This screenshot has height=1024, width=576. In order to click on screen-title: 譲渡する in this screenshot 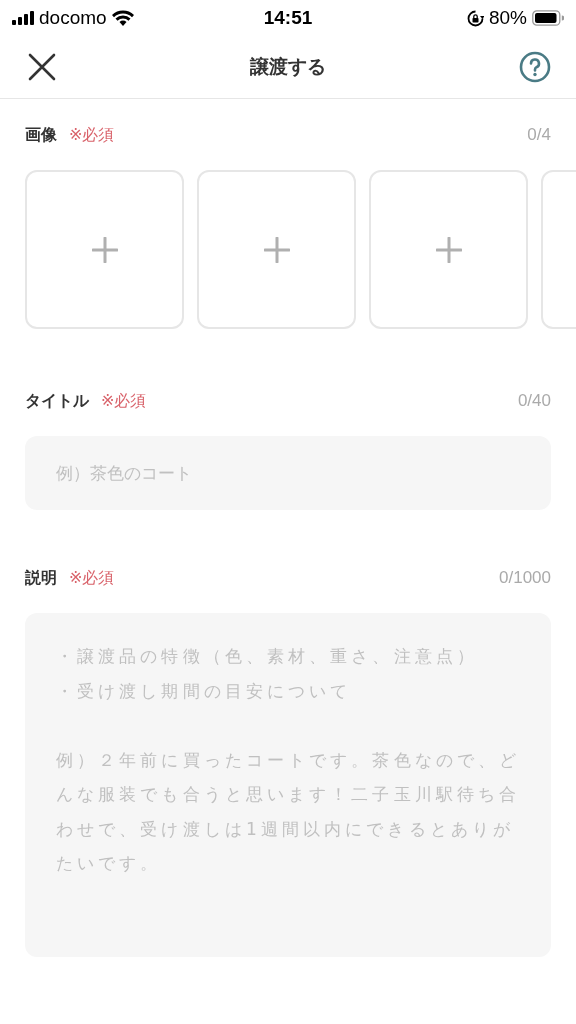, I will do `click(287, 66)`.